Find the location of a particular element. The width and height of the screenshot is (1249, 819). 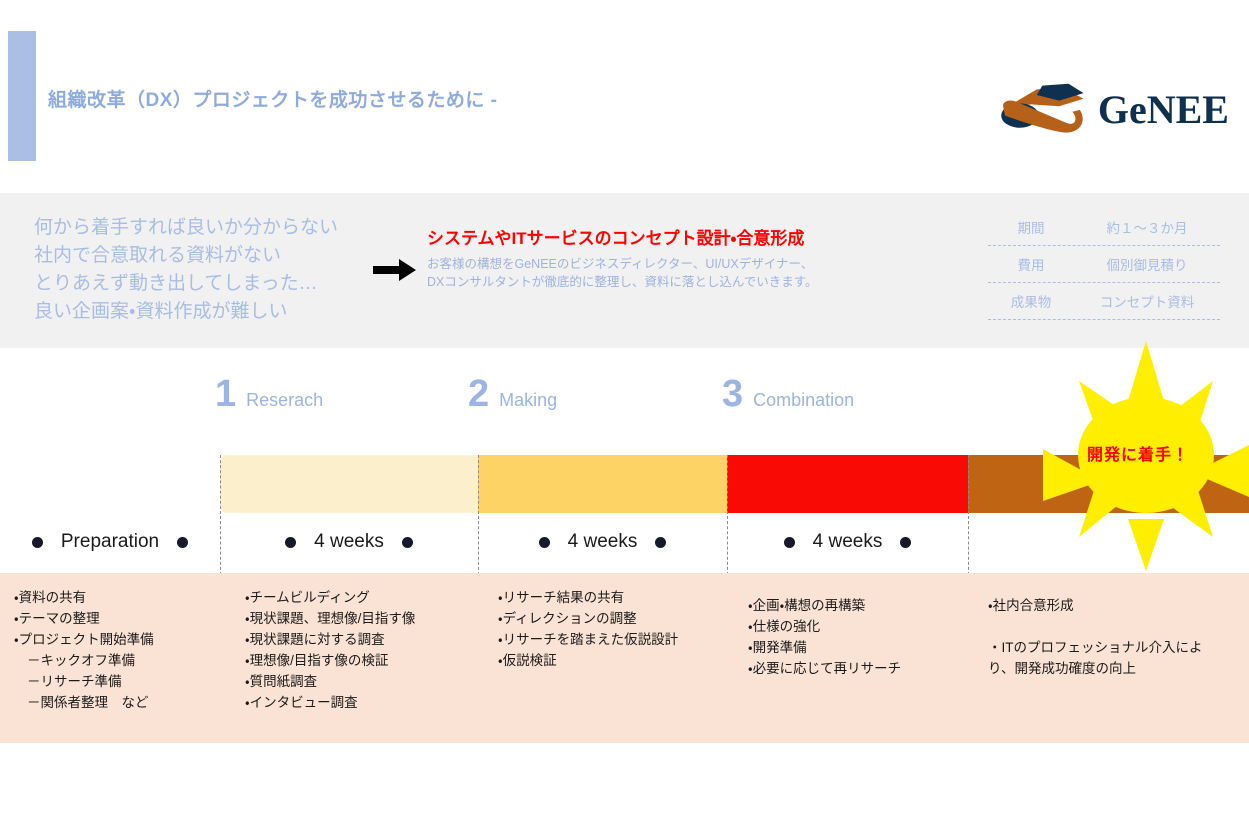

task-column-outcome: ・社内合意形成 ・ITのプロフェッショナル介入により、開発成功確度の向上 is located at coordinates (1104, 637).